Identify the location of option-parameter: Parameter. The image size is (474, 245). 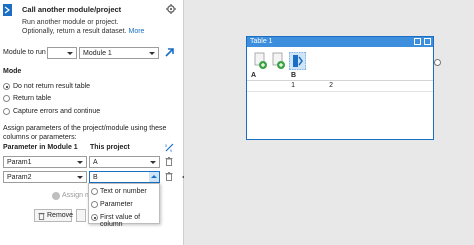
(116, 204).